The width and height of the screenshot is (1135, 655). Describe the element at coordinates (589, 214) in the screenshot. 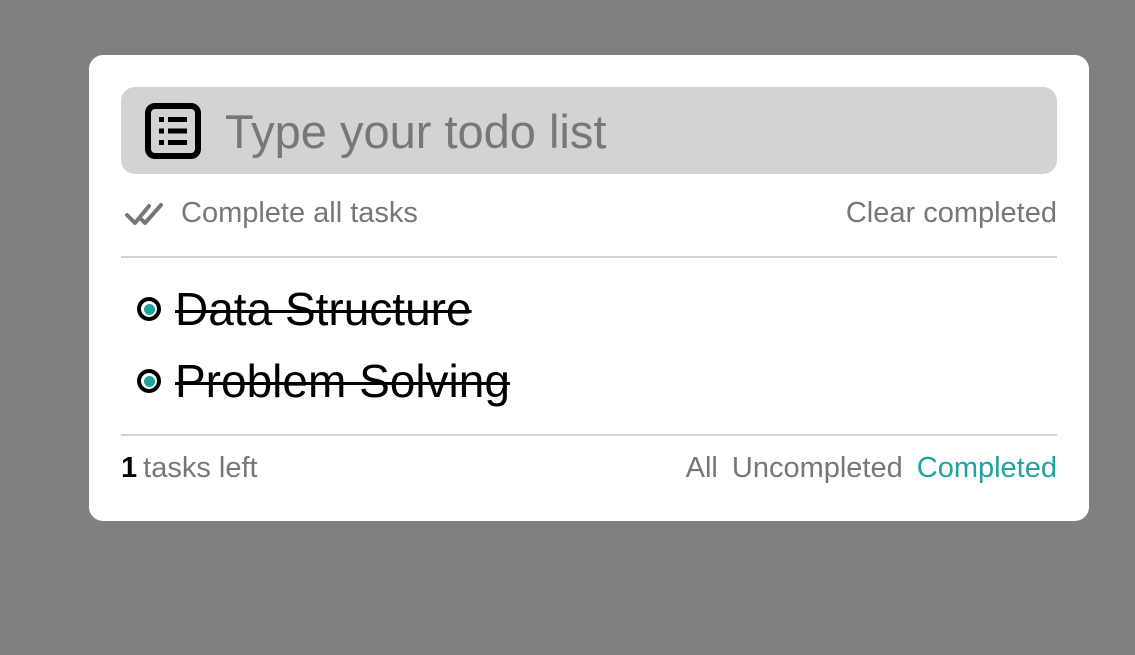

I see `bulk-actions-row: Complete all tasks Clear completed` at that location.